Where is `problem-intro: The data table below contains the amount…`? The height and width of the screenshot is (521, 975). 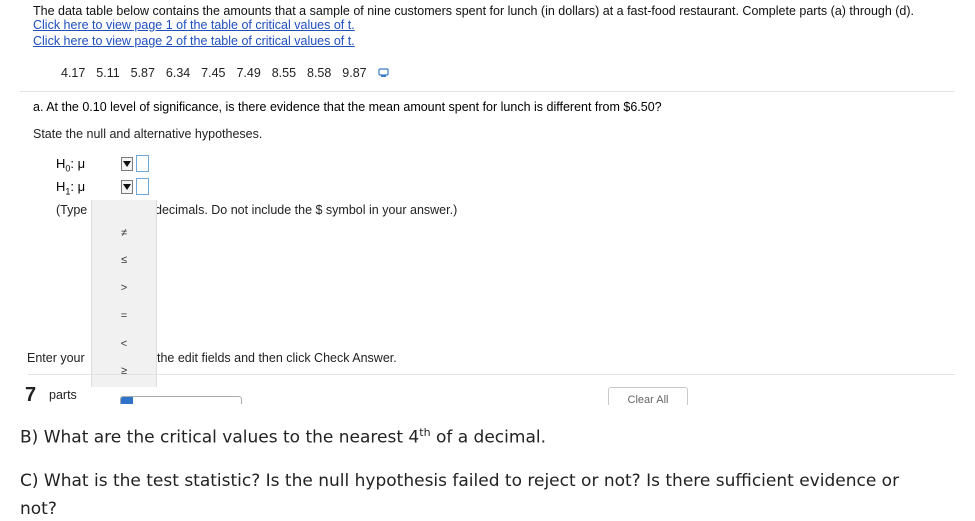 problem-intro: The data table below contains the amount… is located at coordinates (474, 11).